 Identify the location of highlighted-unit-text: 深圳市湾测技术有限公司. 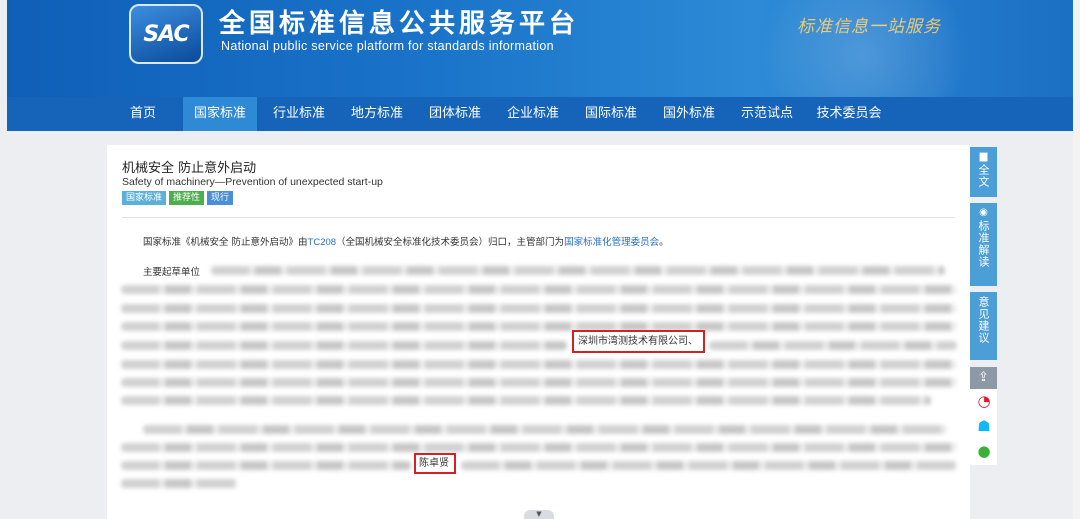
(633, 341).